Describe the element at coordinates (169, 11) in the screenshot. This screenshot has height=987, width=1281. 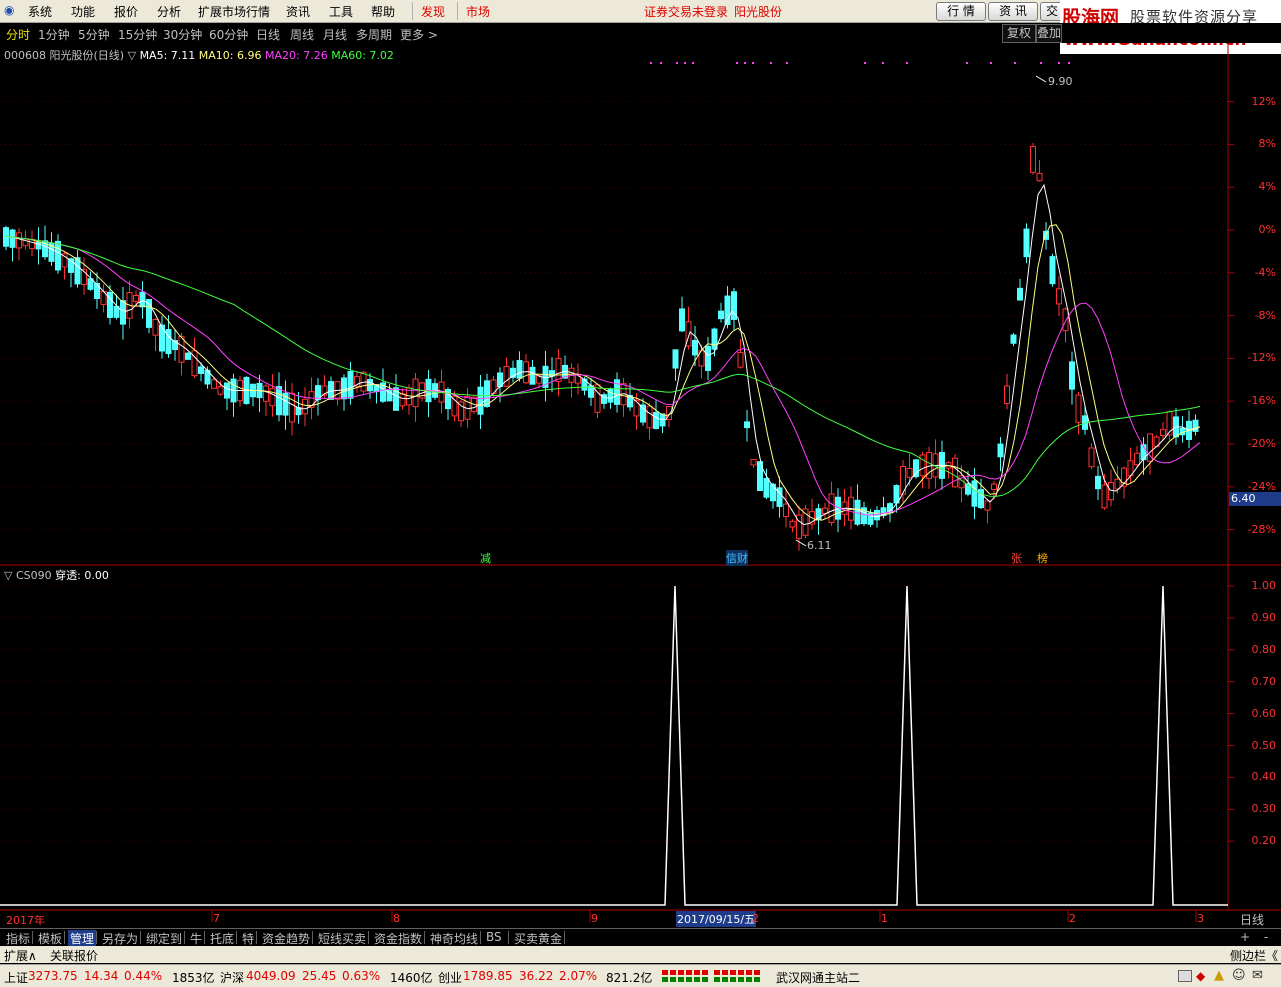
I see `menu-analysis: 分析` at that location.